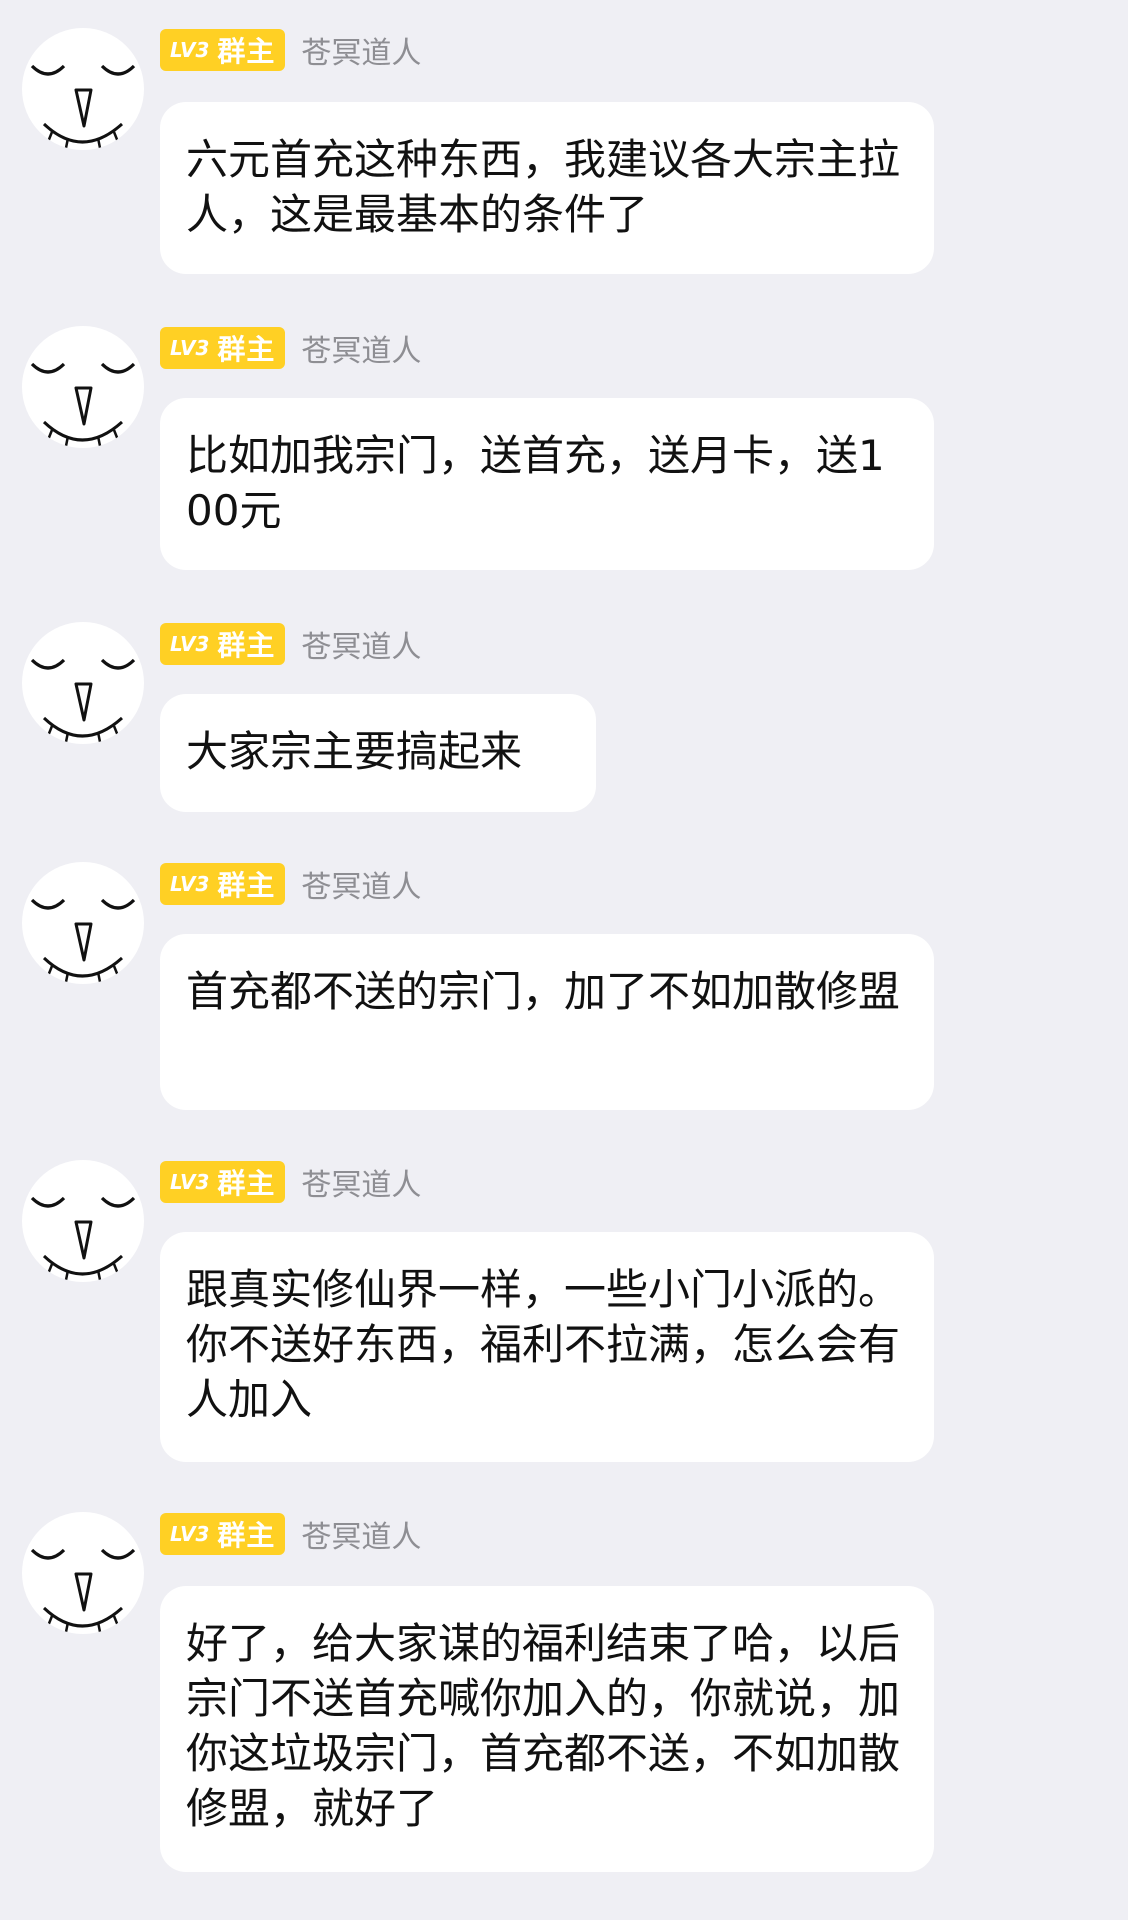  Describe the element at coordinates (378, 753) in the screenshot. I see `message-bubble: 大家宗主要搞起来` at that location.